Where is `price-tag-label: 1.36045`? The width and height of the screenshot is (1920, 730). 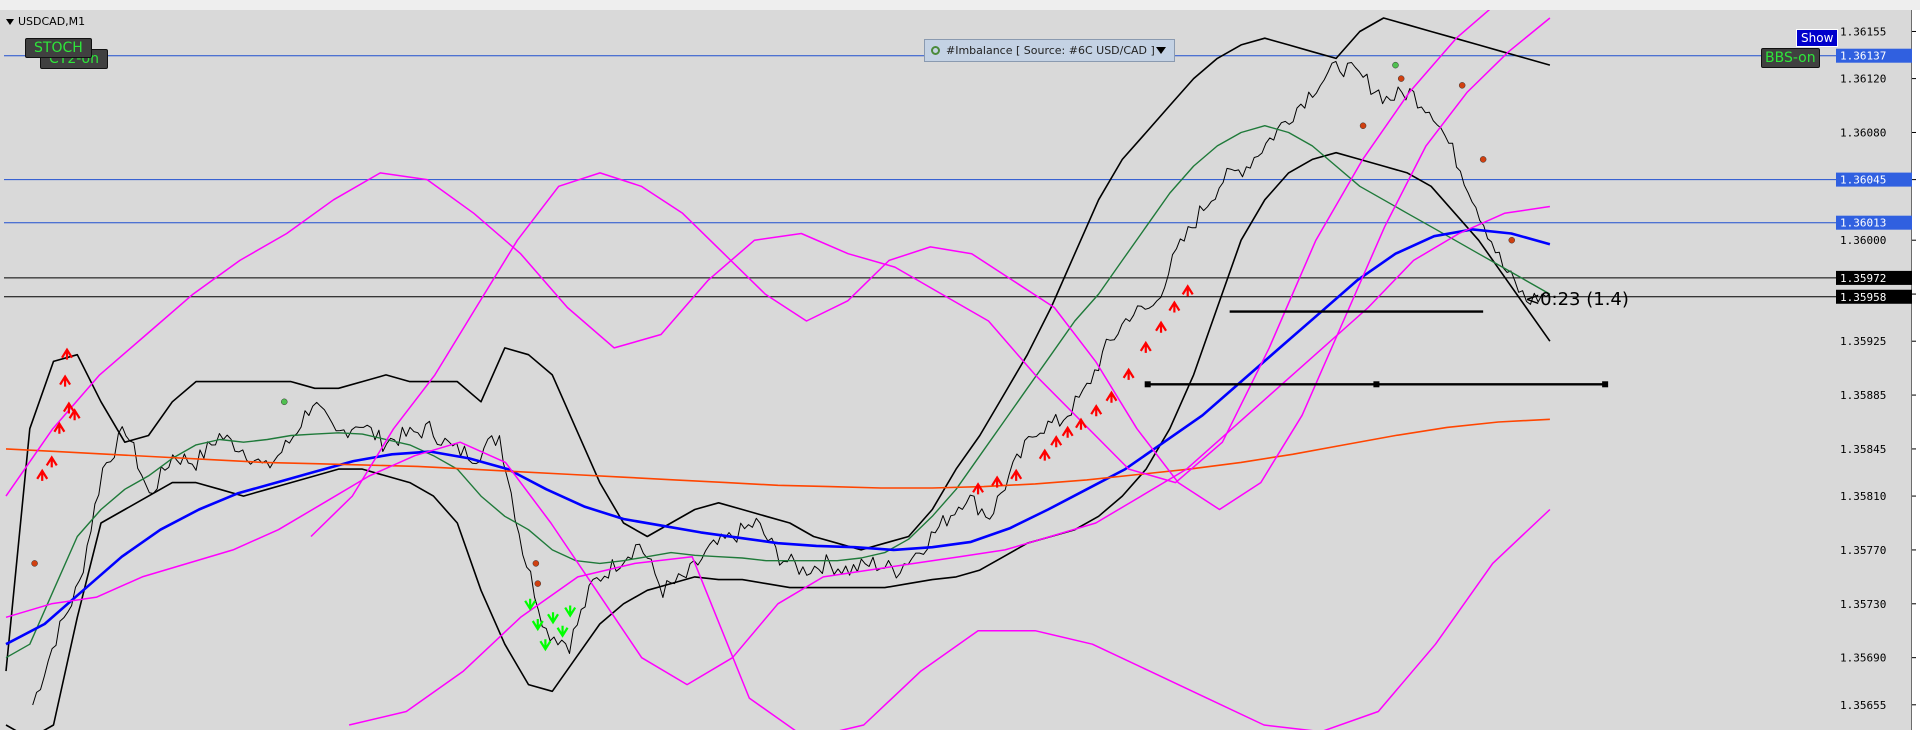 price-tag-label: 1.36045 is located at coordinates (1863, 180).